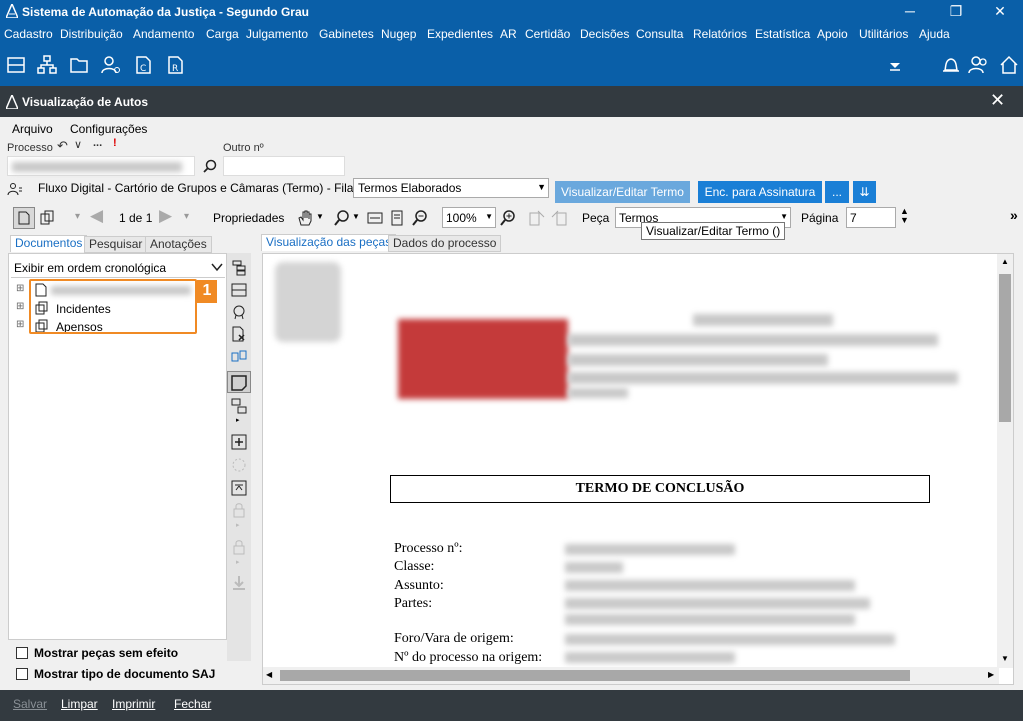 This screenshot has width=1023, height=721. What do you see at coordinates (178, 244) in the screenshot?
I see `tab-anotacoes: Anotações` at bounding box center [178, 244].